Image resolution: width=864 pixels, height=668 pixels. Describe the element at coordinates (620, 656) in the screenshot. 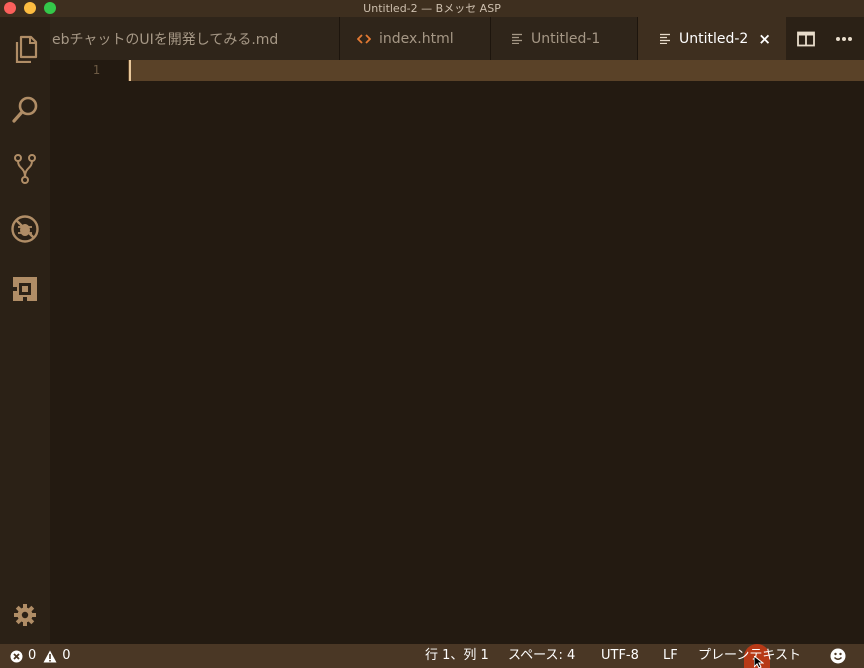

I see `encoding-setting: UTF-8` at that location.